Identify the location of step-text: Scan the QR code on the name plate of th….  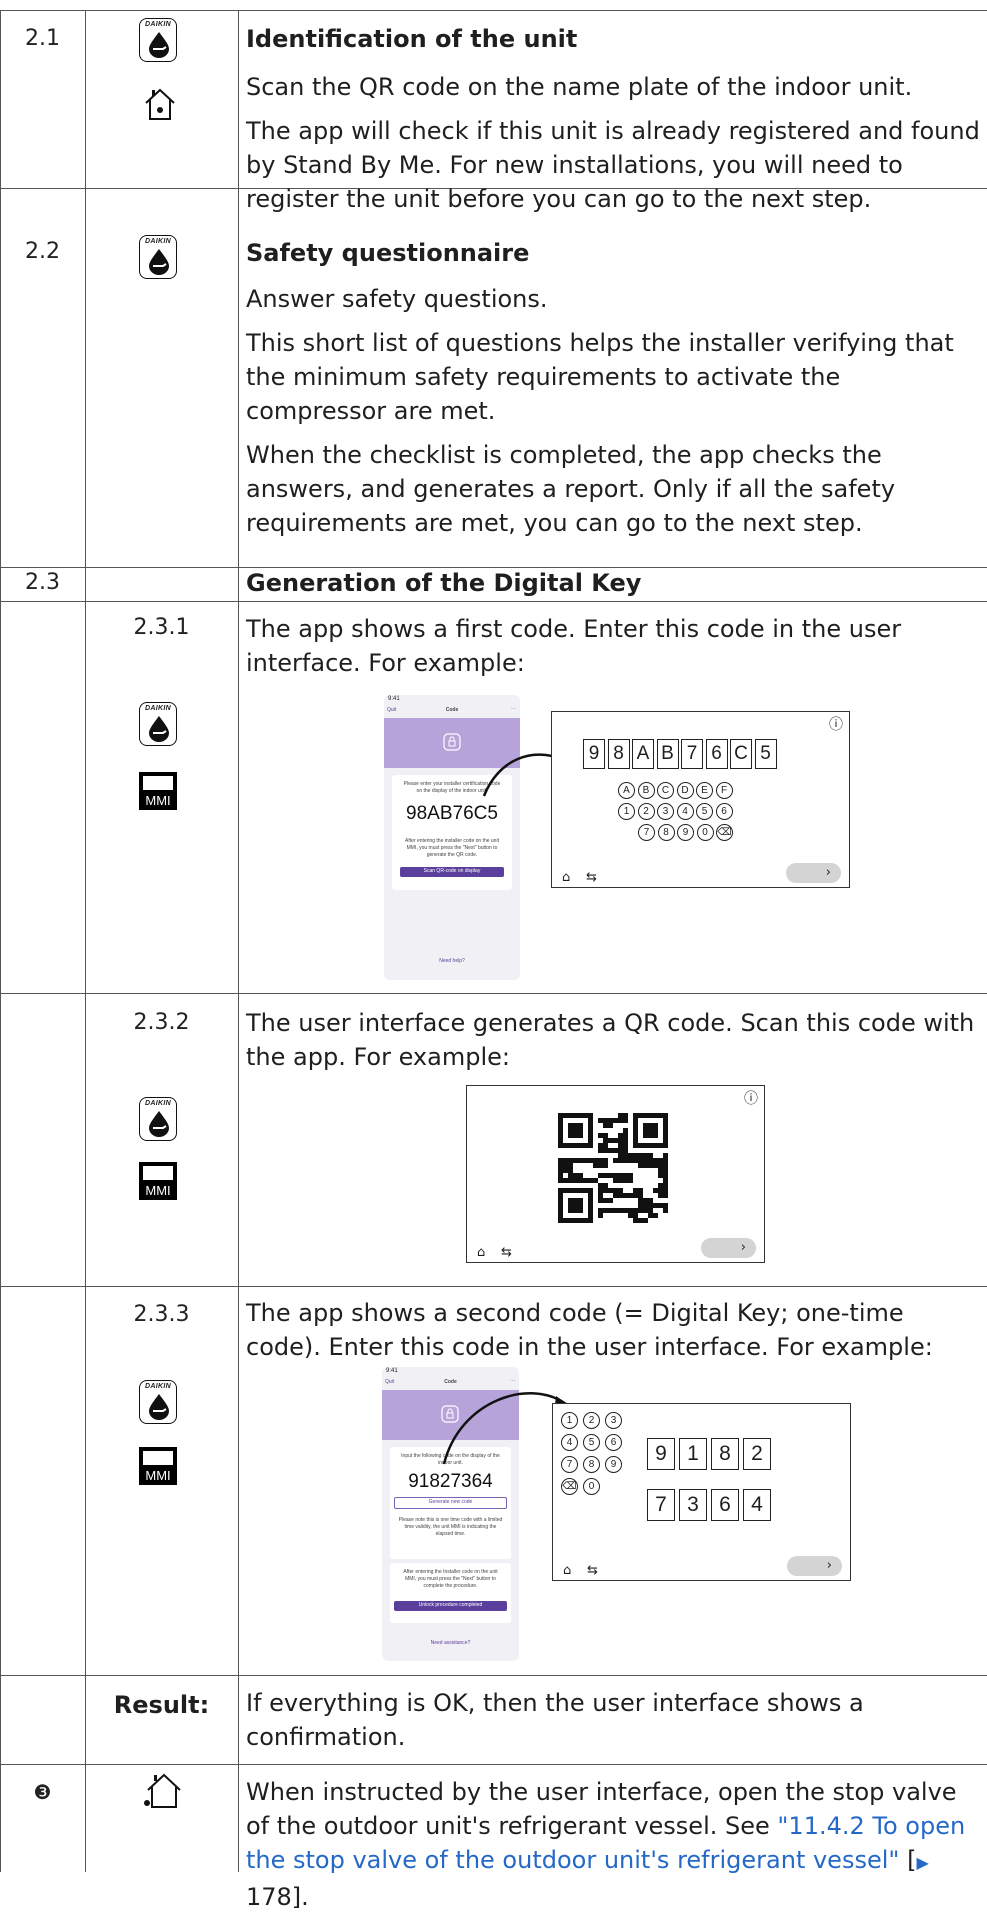
(579, 87).